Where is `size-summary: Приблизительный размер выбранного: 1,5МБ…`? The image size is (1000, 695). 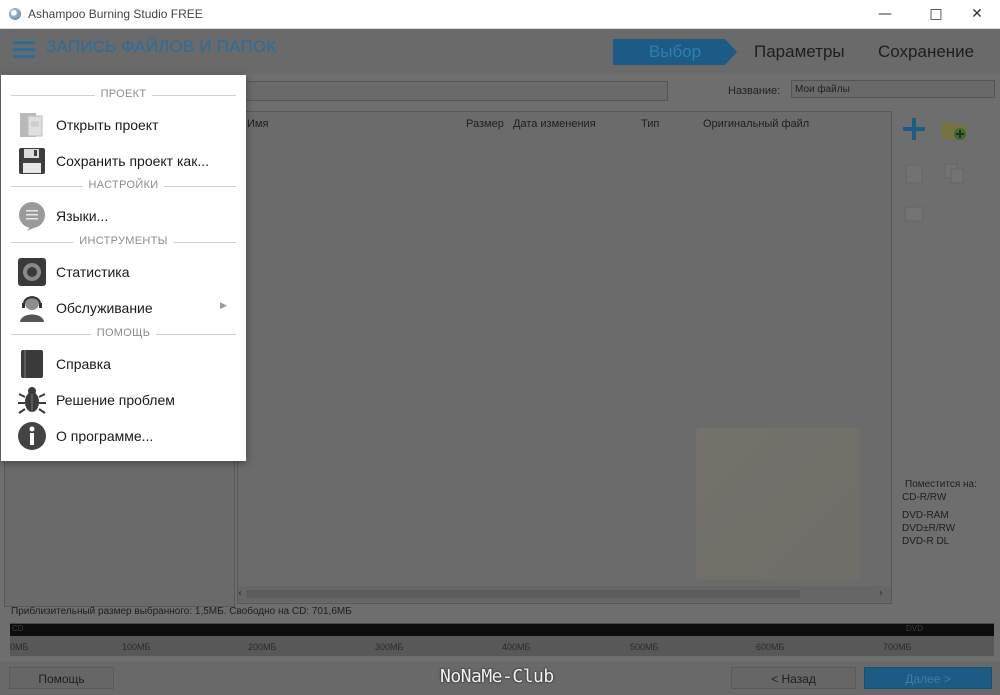
size-summary: Приблизительный размер выбранного: 1,5МБ… is located at coordinates (181, 611).